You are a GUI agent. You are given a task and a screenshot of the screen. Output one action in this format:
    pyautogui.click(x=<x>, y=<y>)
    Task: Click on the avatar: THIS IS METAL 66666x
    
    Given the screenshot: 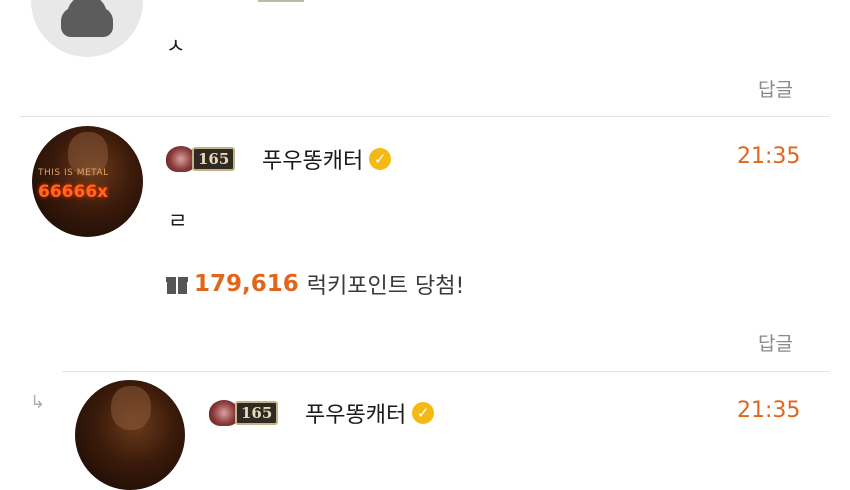 What is the action you would take?
    pyautogui.click(x=87, y=181)
    